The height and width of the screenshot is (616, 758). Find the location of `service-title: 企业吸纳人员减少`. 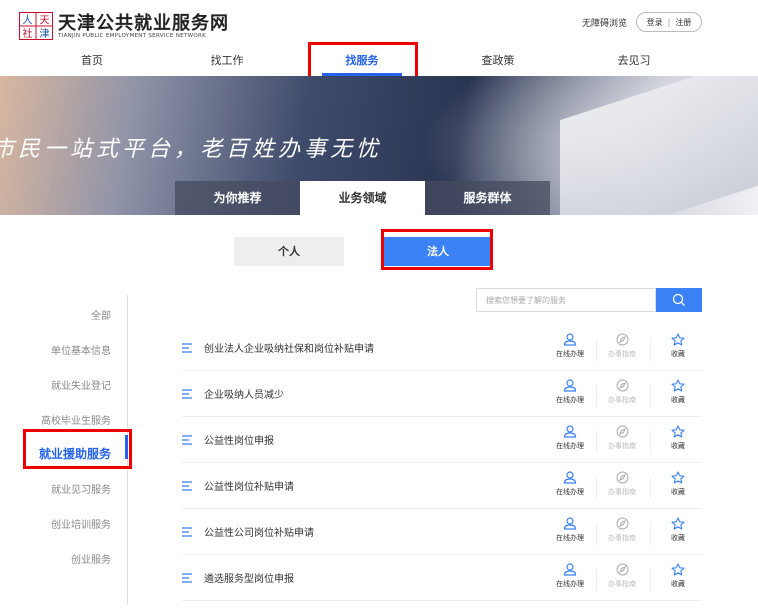

service-title: 企业吸纳人员减少 is located at coordinates (244, 393).